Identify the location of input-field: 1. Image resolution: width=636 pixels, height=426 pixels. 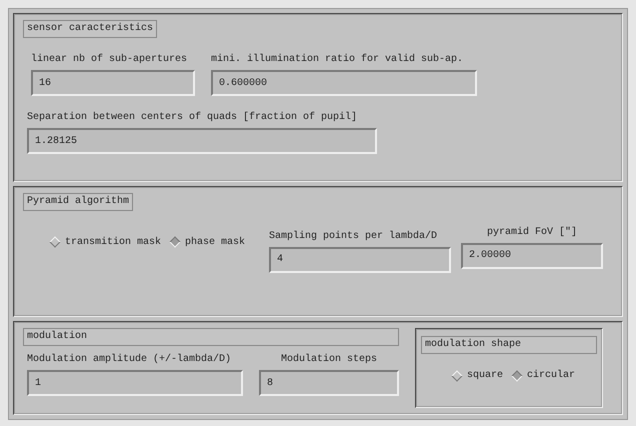
(135, 383).